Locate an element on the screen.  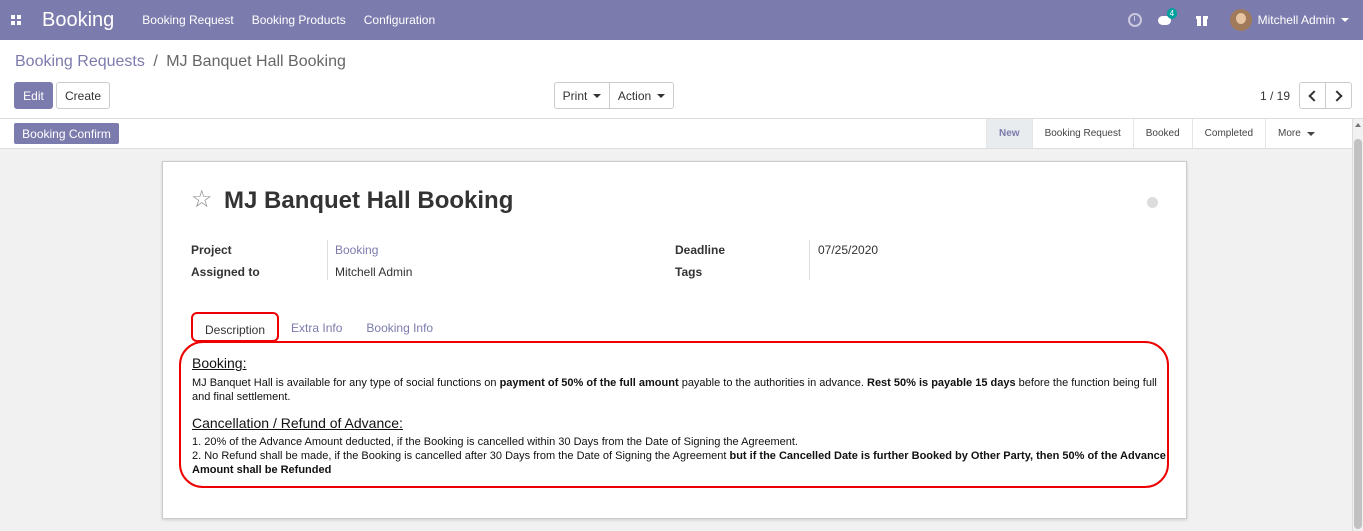
action-dropdown: Action is located at coordinates (641, 95).